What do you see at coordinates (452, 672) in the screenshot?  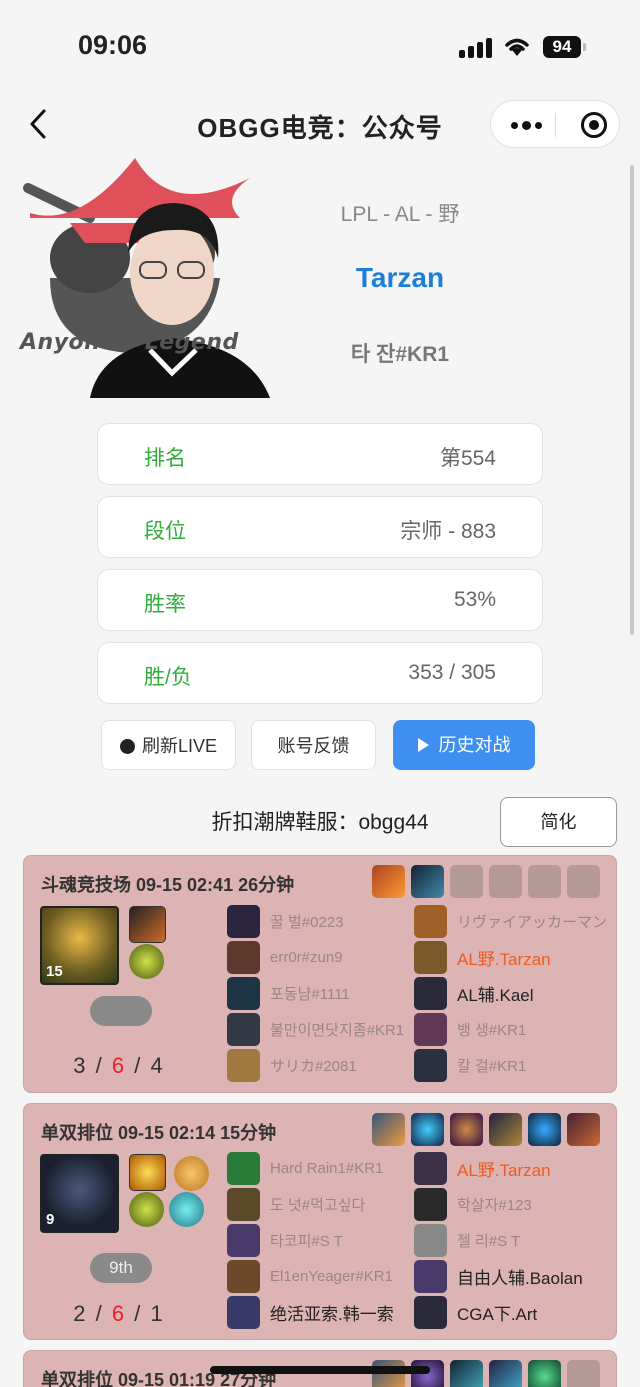 I see `stat-value: 353 / 305` at bounding box center [452, 672].